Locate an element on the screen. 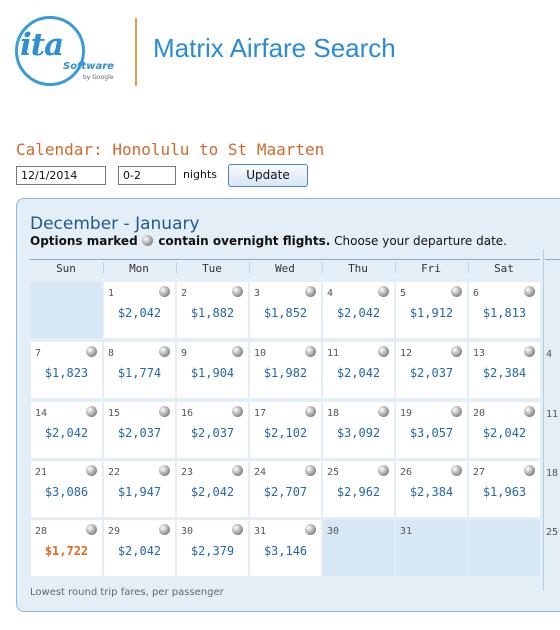 Image resolution: width=560 pixels, height=630 pixels. legend-instruction: Choose your departure date. is located at coordinates (420, 241).